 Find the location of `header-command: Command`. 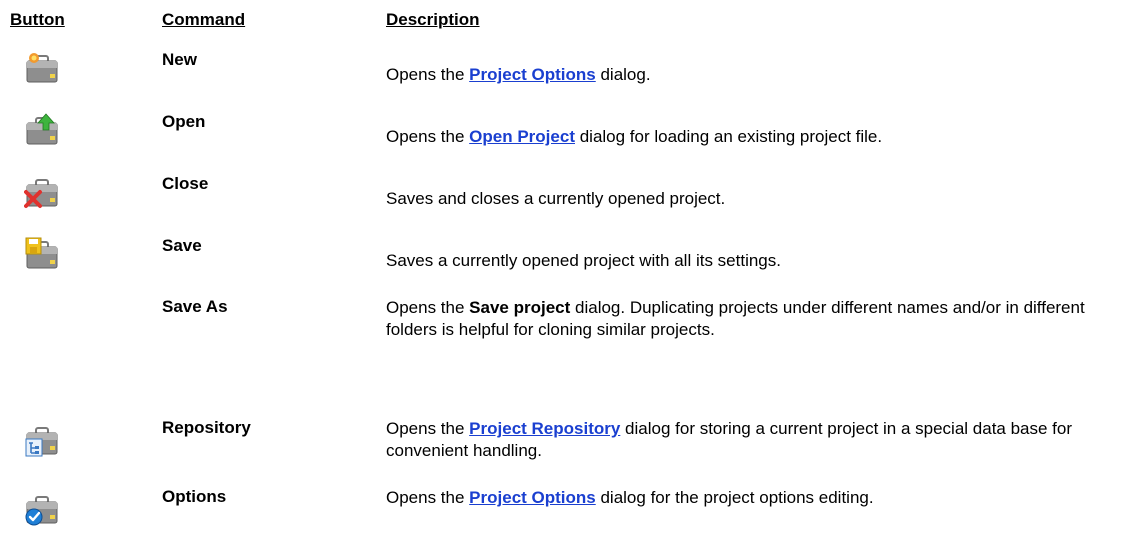

header-command: Command is located at coordinates (204, 19).